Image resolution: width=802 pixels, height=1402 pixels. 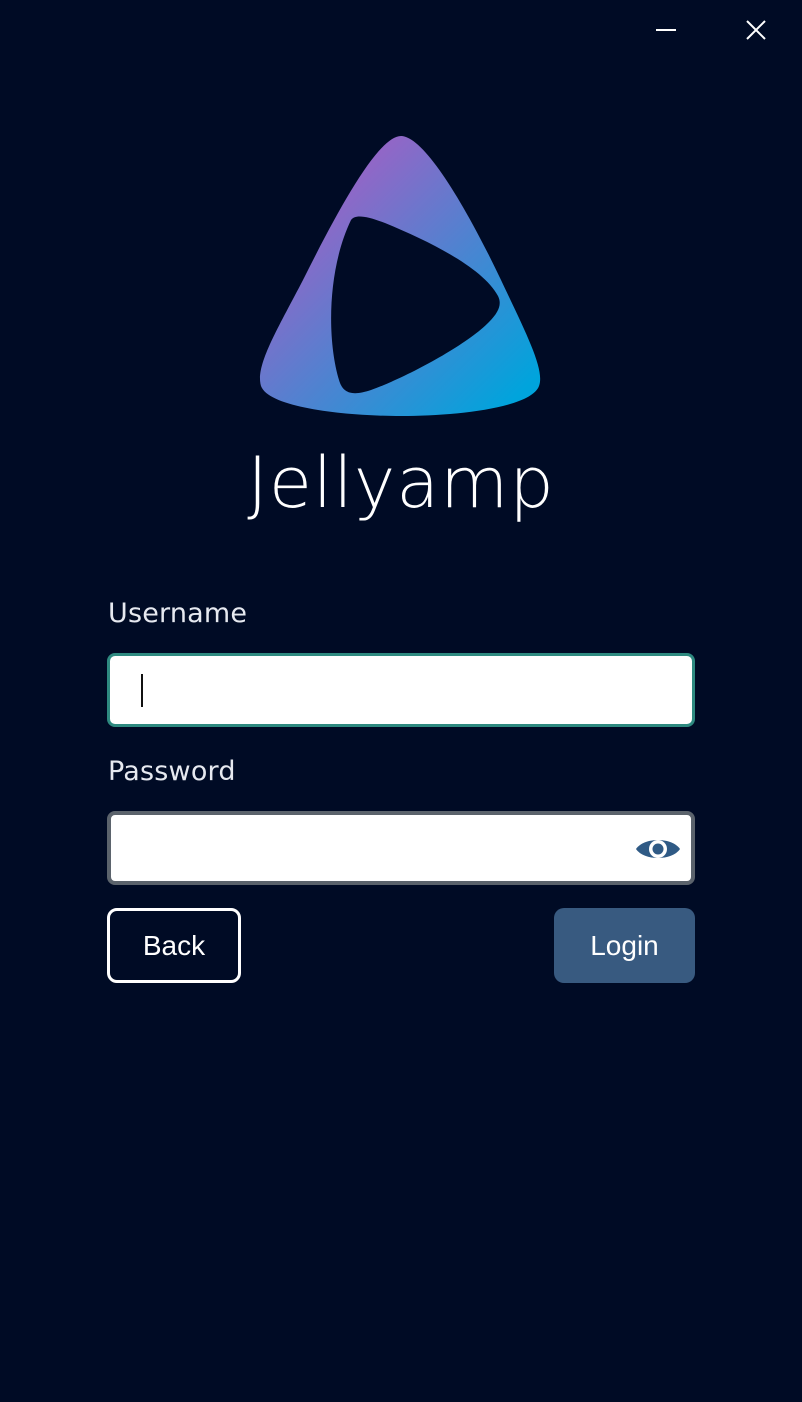 What do you see at coordinates (401, 848) in the screenshot?
I see `password-input` at bounding box center [401, 848].